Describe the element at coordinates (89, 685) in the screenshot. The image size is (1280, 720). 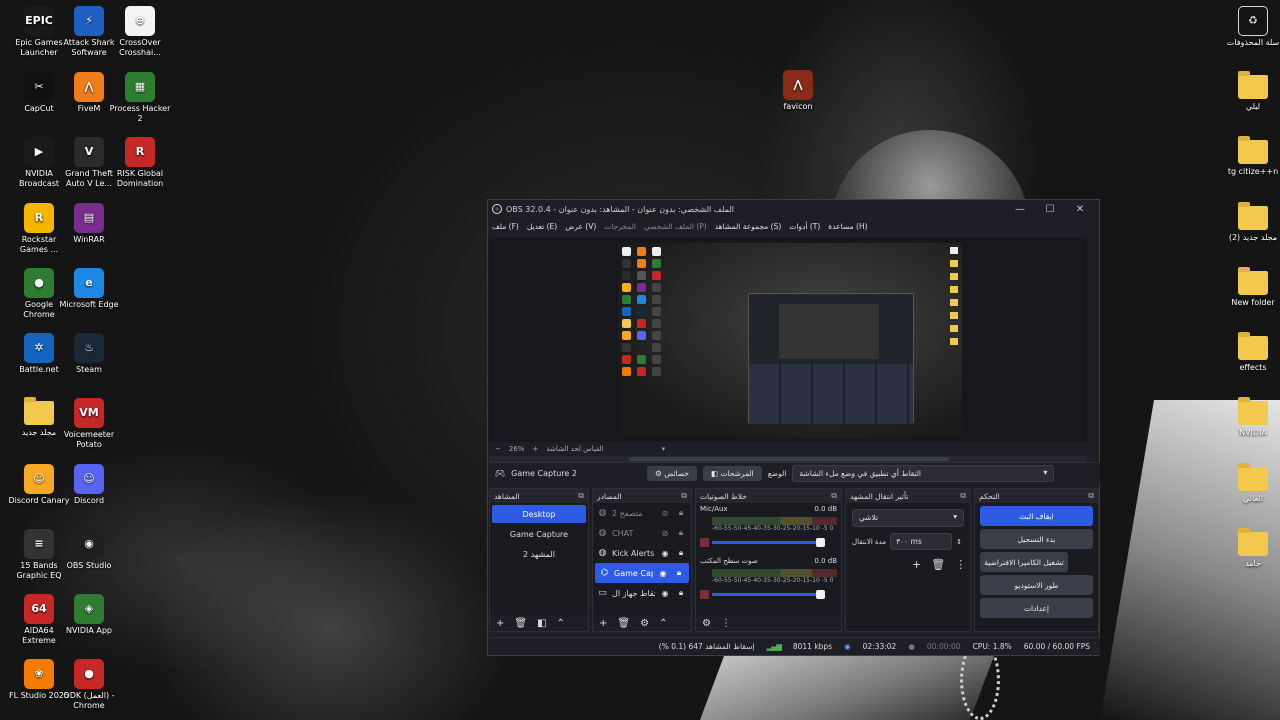
I see `desktop-icon: ● ODK (العمل) - Chrome` at that location.